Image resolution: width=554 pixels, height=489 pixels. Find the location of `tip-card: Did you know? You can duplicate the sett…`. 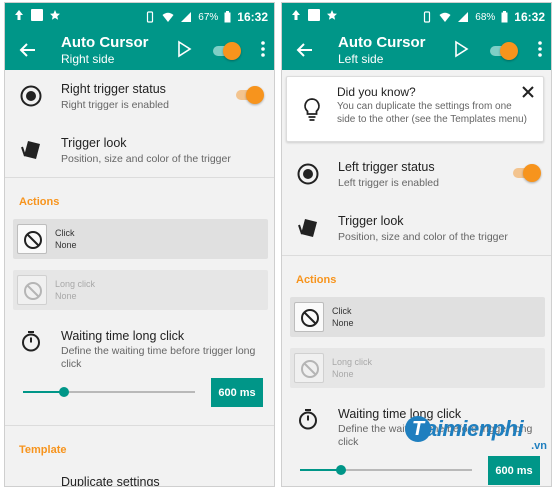

tip-card: Did you know? You can duplicate the sett… is located at coordinates (415, 109).